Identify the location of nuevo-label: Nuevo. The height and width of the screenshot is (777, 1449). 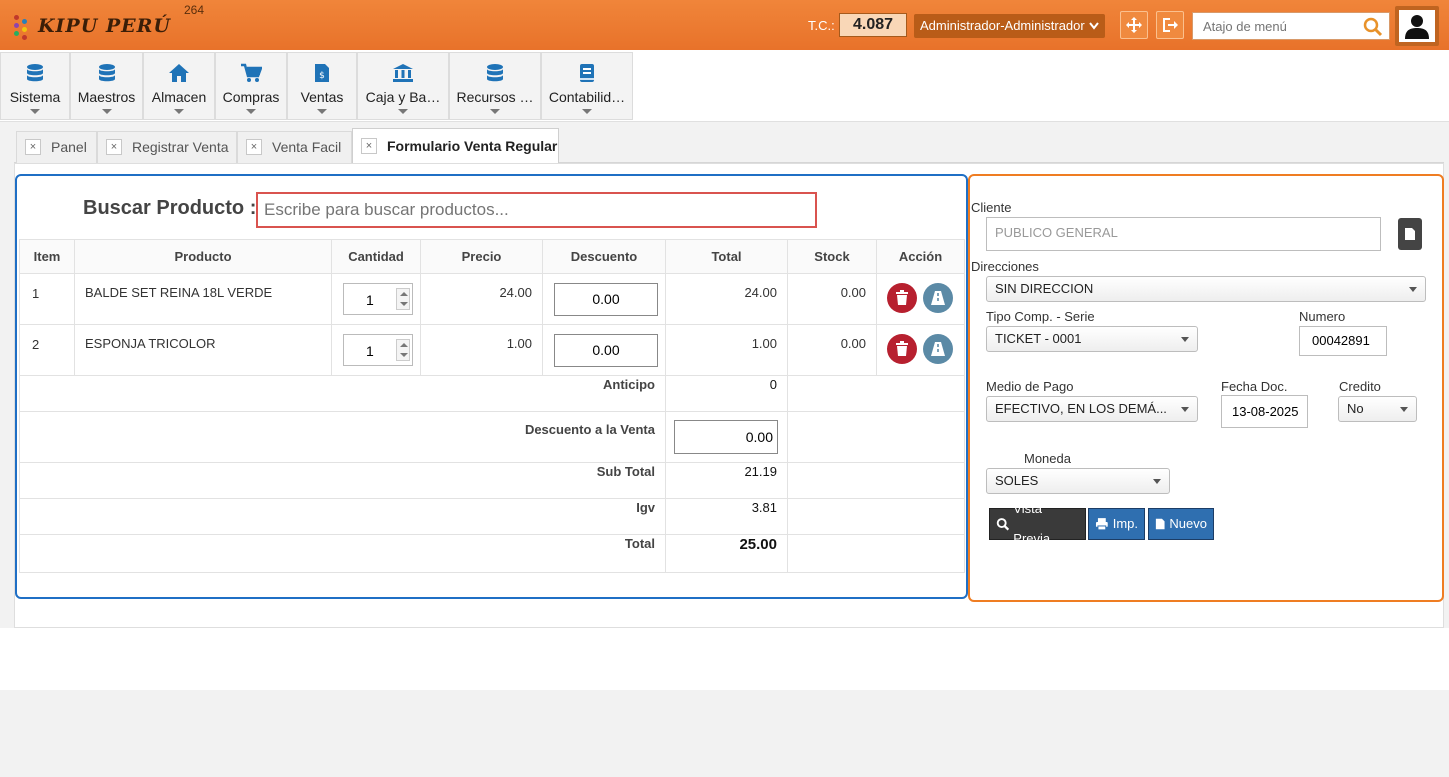
(1188, 523).